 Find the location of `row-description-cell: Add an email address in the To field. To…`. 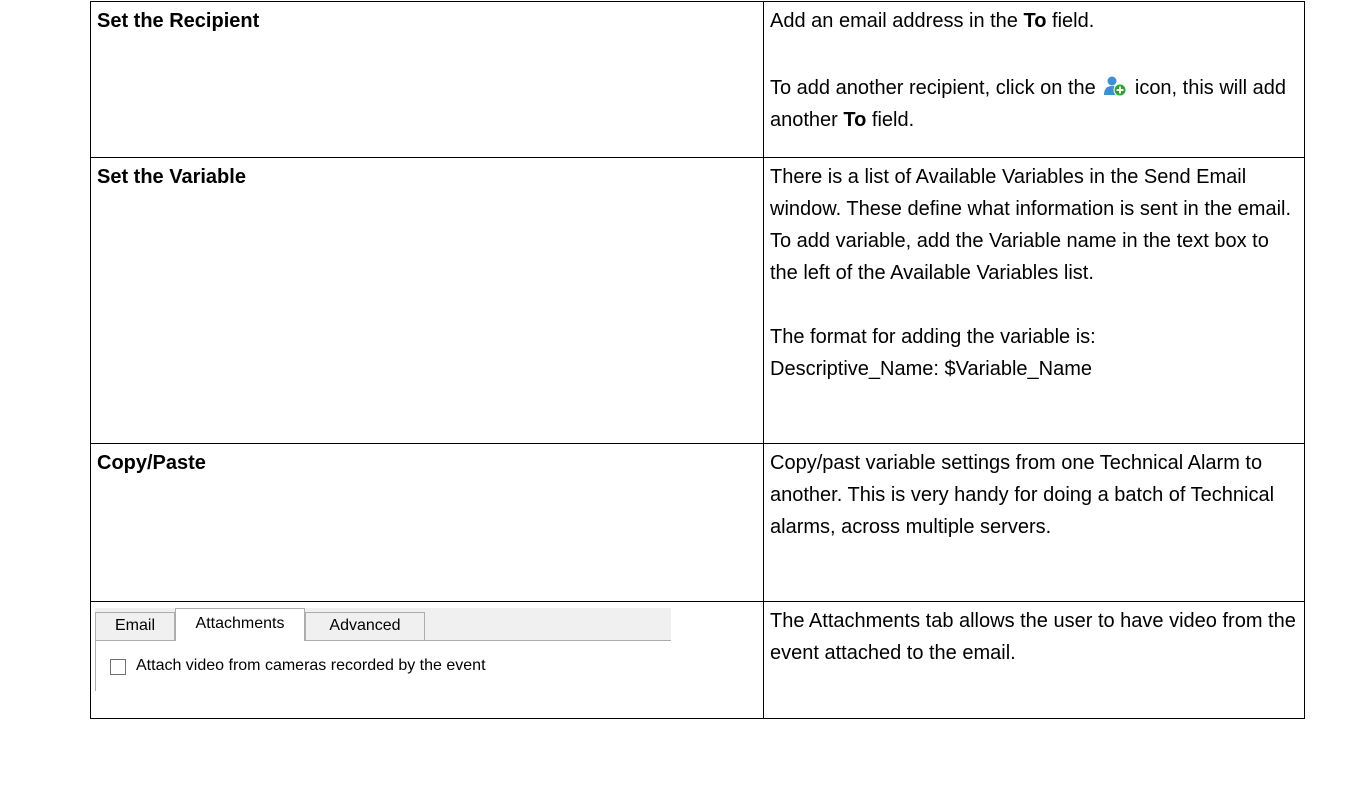

row-description-cell: Add an email address in the To field. To… is located at coordinates (1034, 79).